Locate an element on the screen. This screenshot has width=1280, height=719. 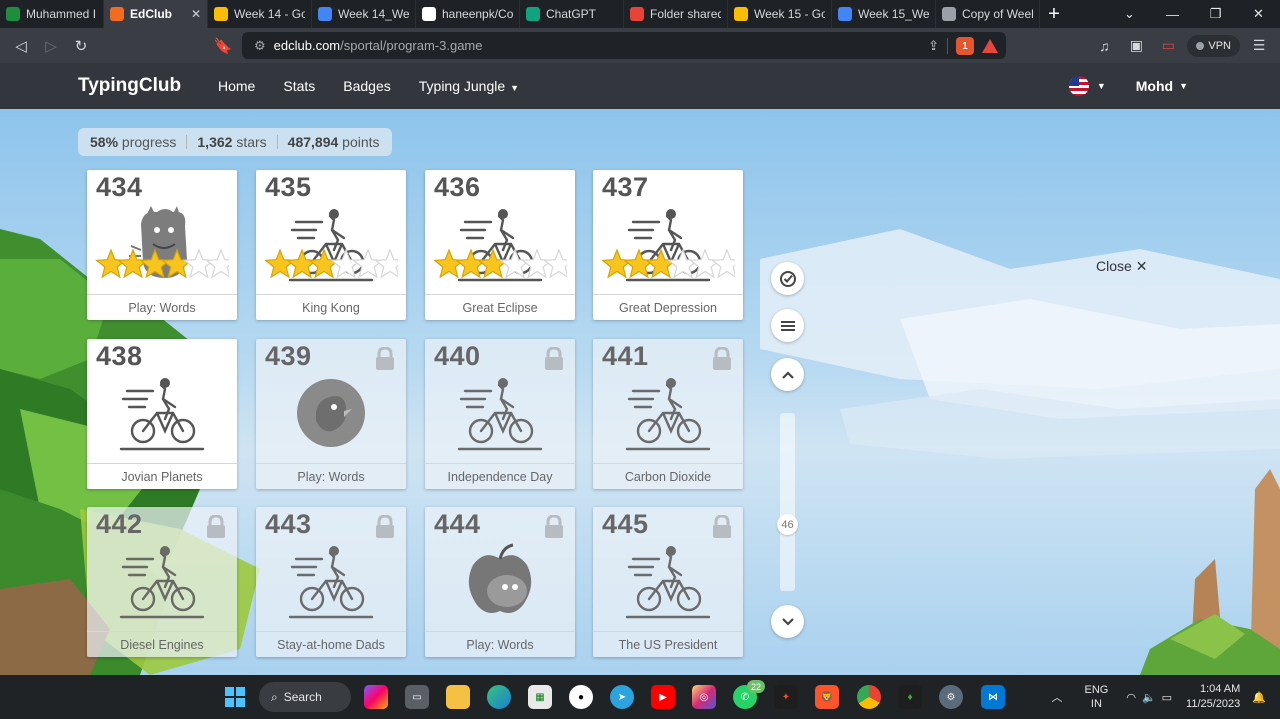
browser-tab: Week 14_We is located at coordinates (364, 14).